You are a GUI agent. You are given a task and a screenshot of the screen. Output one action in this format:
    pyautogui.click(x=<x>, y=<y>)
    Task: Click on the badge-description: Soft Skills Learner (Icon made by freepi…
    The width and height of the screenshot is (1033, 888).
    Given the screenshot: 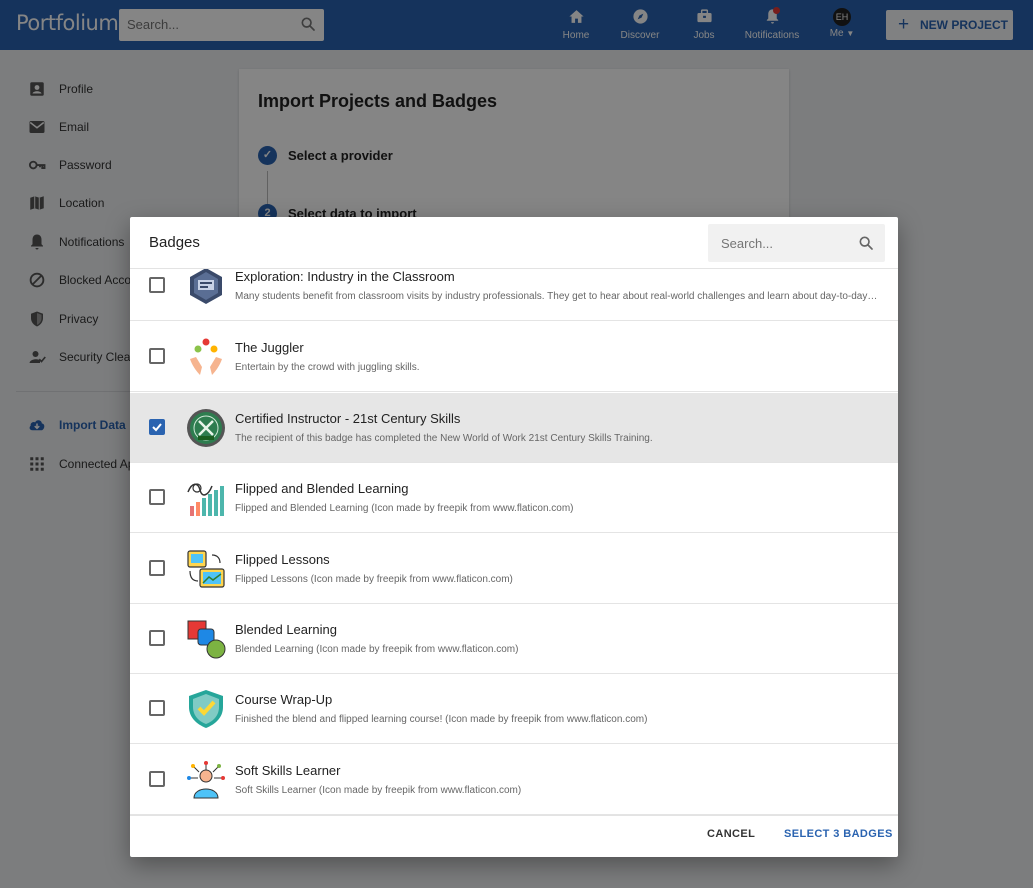 What is the action you would take?
    pyautogui.click(x=378, y=790)
    